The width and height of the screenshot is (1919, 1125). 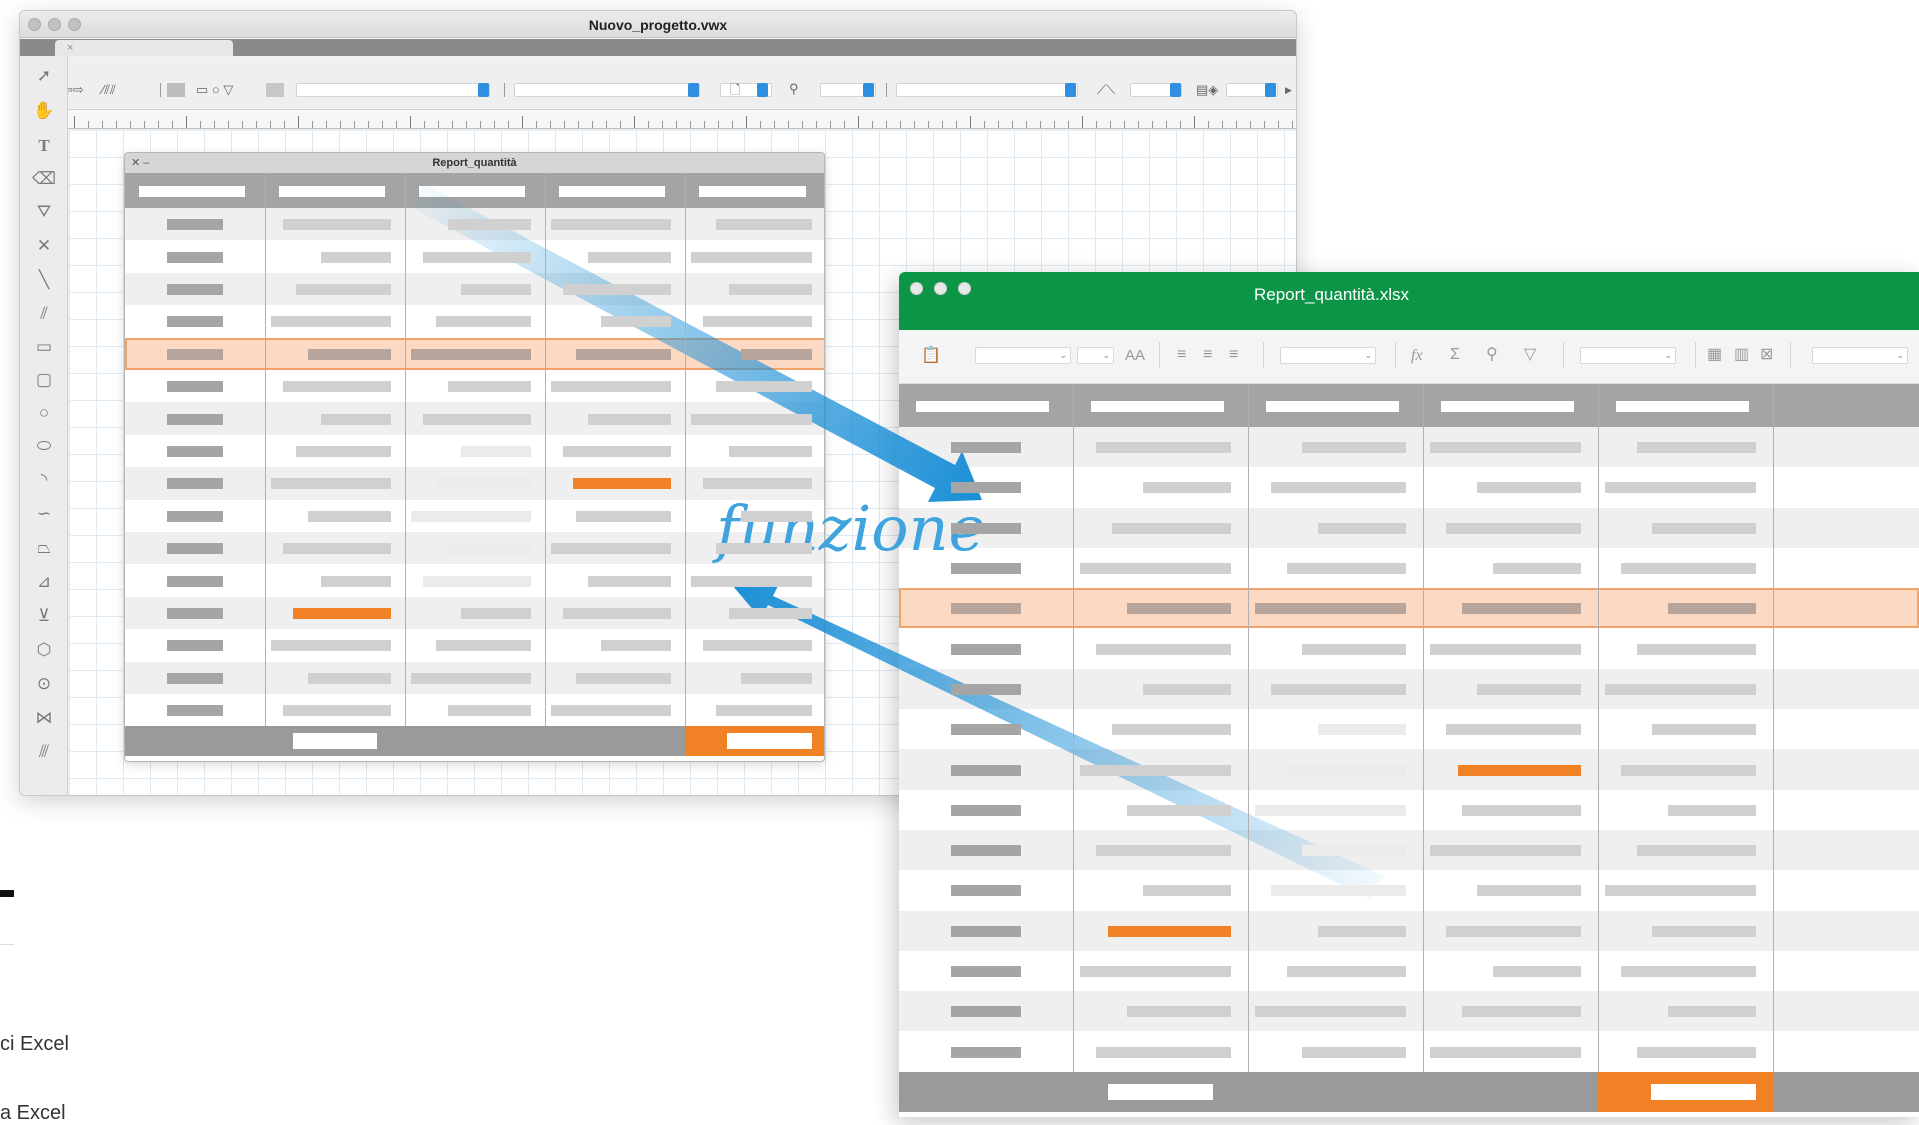 I want to click on hatch-icon: ⫻, so click(x=44, y=752).